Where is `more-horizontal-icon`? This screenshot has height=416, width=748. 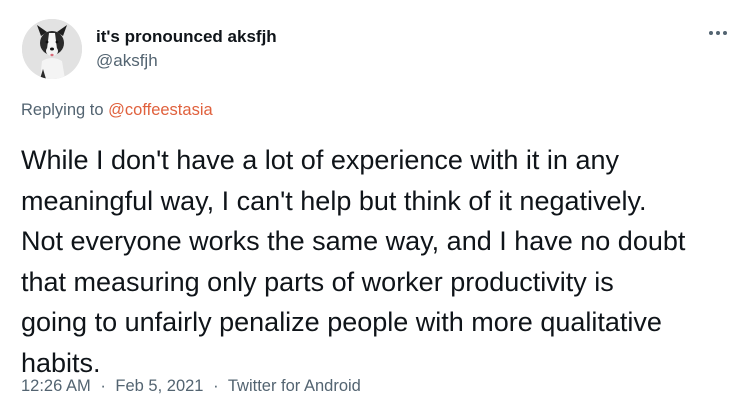 more-horizontal-icon is located at coordinates (718, 33).